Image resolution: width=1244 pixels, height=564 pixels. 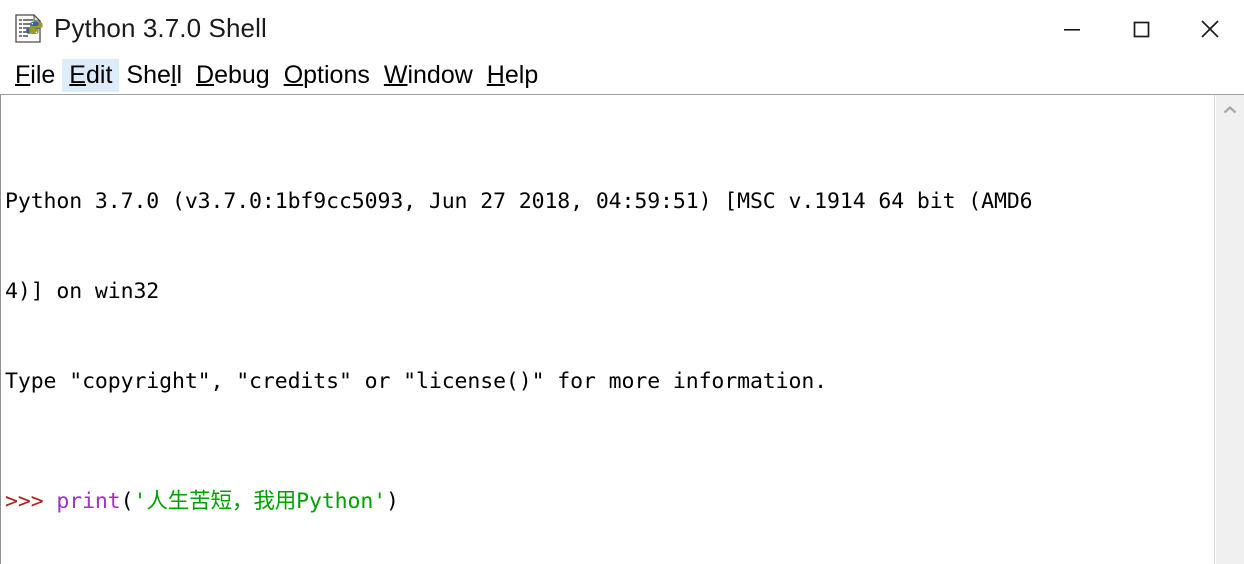 I want to click on menu-item-file: File, so click(x=35, y=75).